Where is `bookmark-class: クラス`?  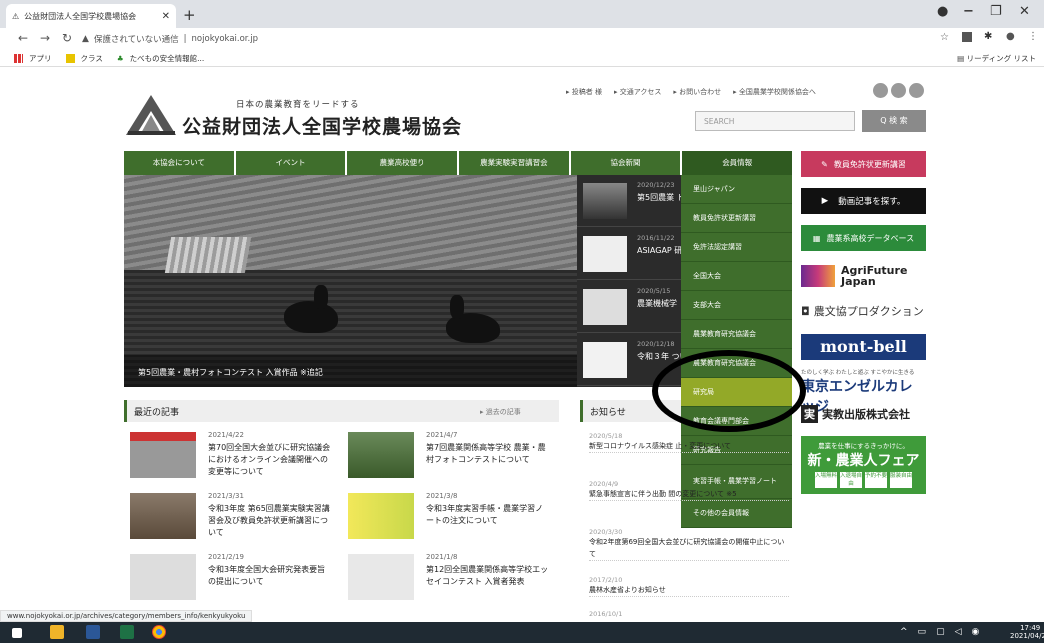
bookmark-class: クラス is located at coordinates (92, 58).